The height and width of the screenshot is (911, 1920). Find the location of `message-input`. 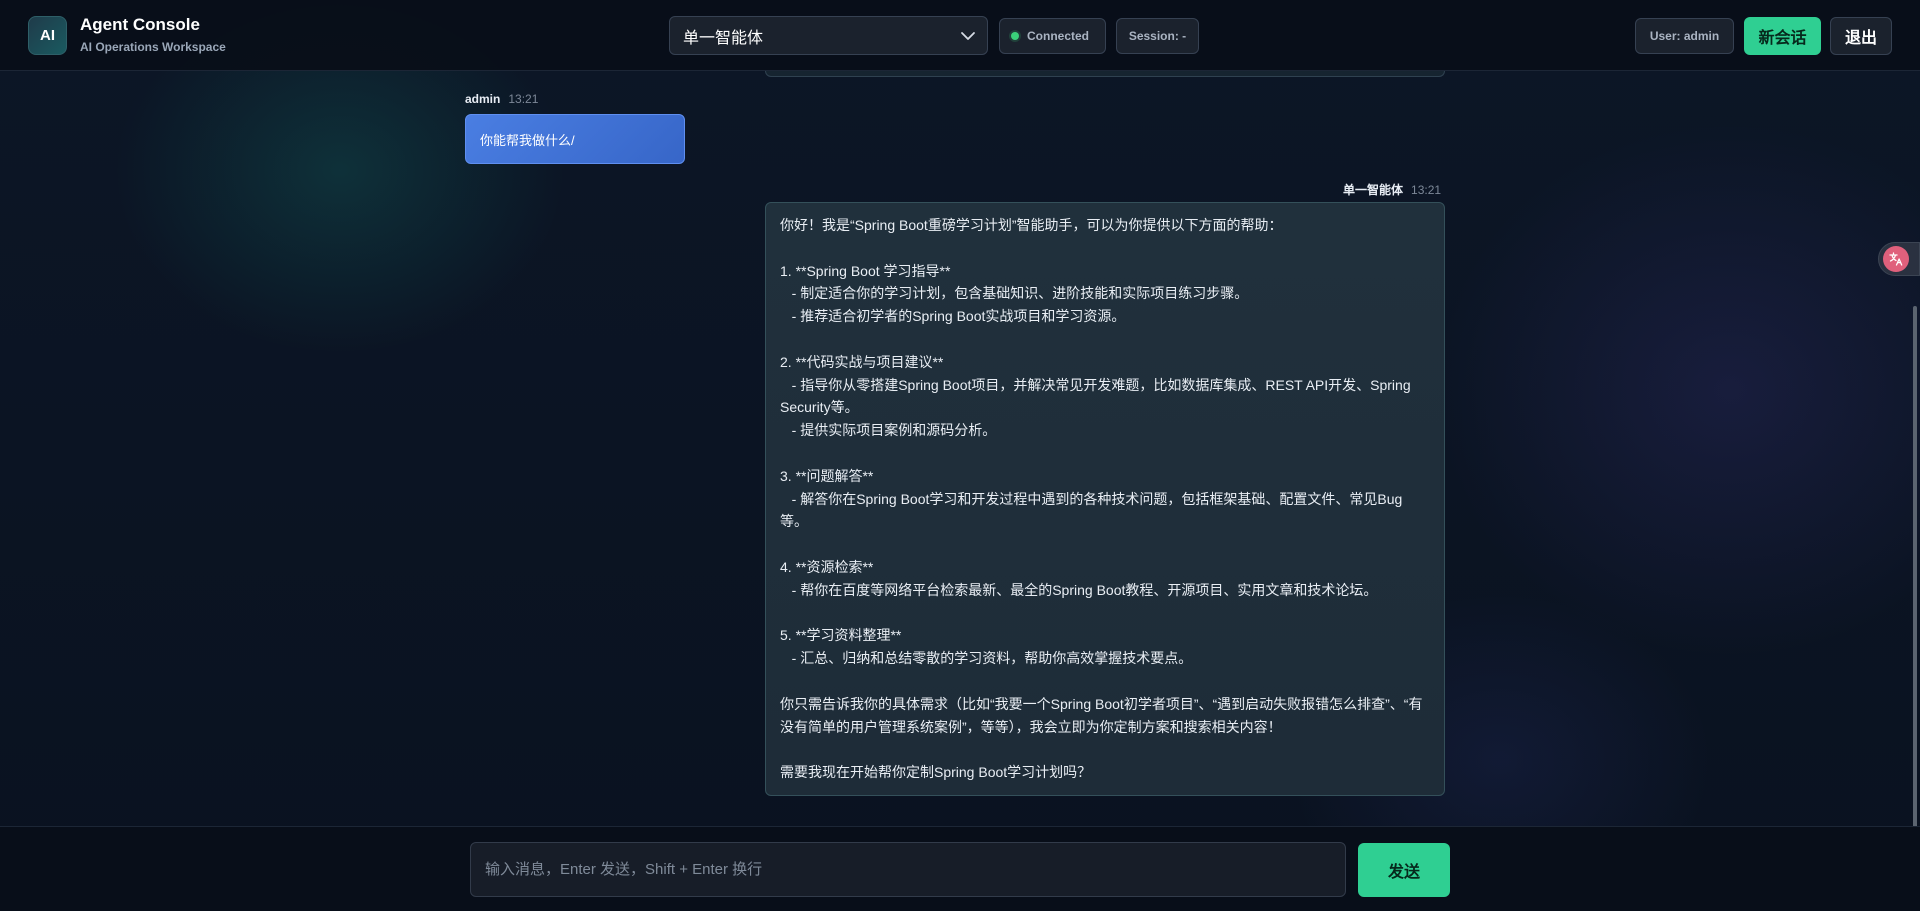

message-input is located at coordinates (908, 869).